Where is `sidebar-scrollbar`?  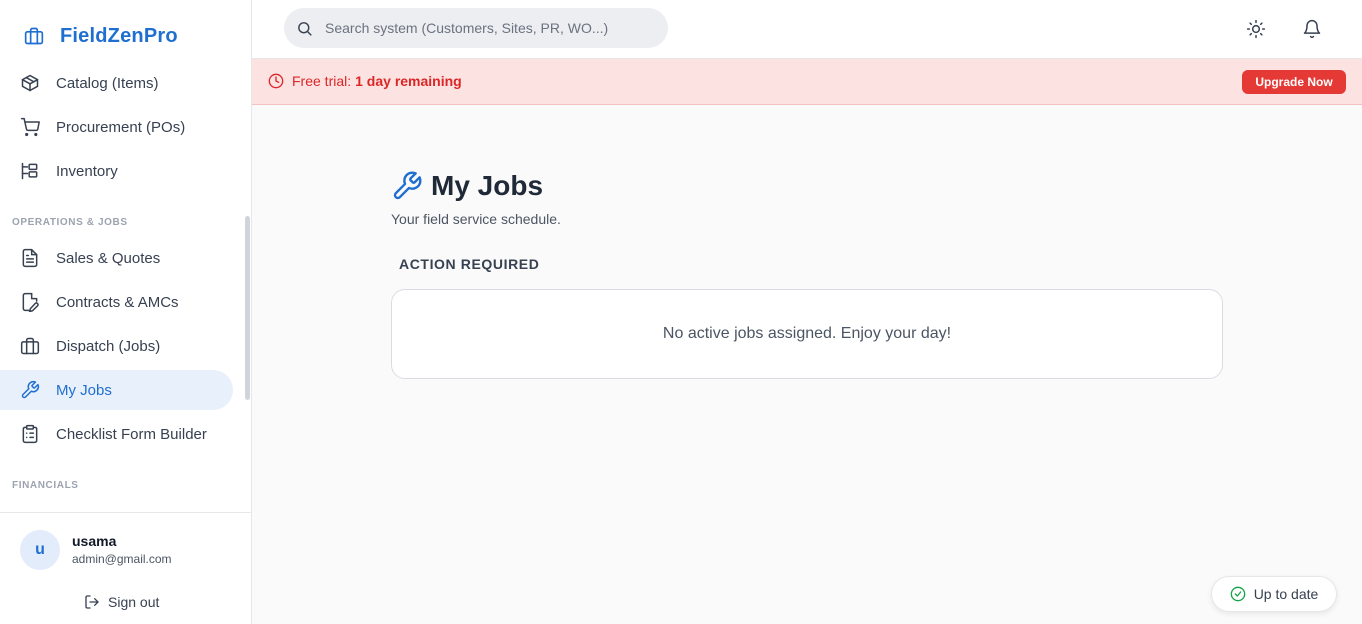
sidebar-scrollbar is located at coordinates (247, 308).